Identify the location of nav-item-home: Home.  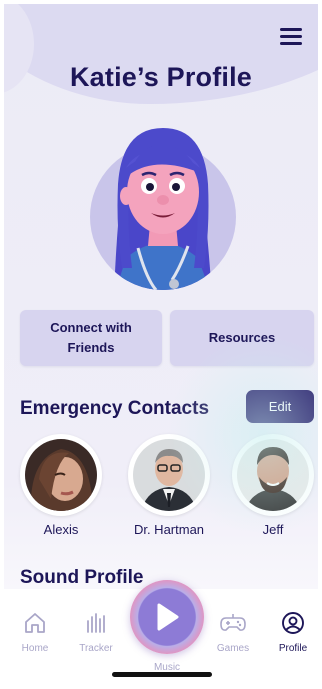
(35, 632).